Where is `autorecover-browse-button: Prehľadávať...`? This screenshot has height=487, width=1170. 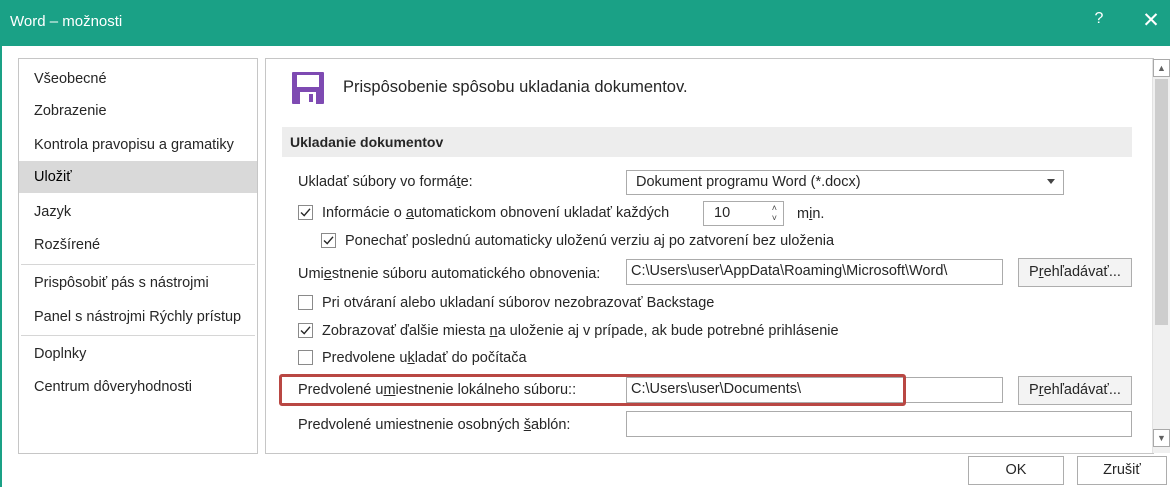
autorecover-browse-button: Prehľadávať... is located at coordinates (1075, 272).